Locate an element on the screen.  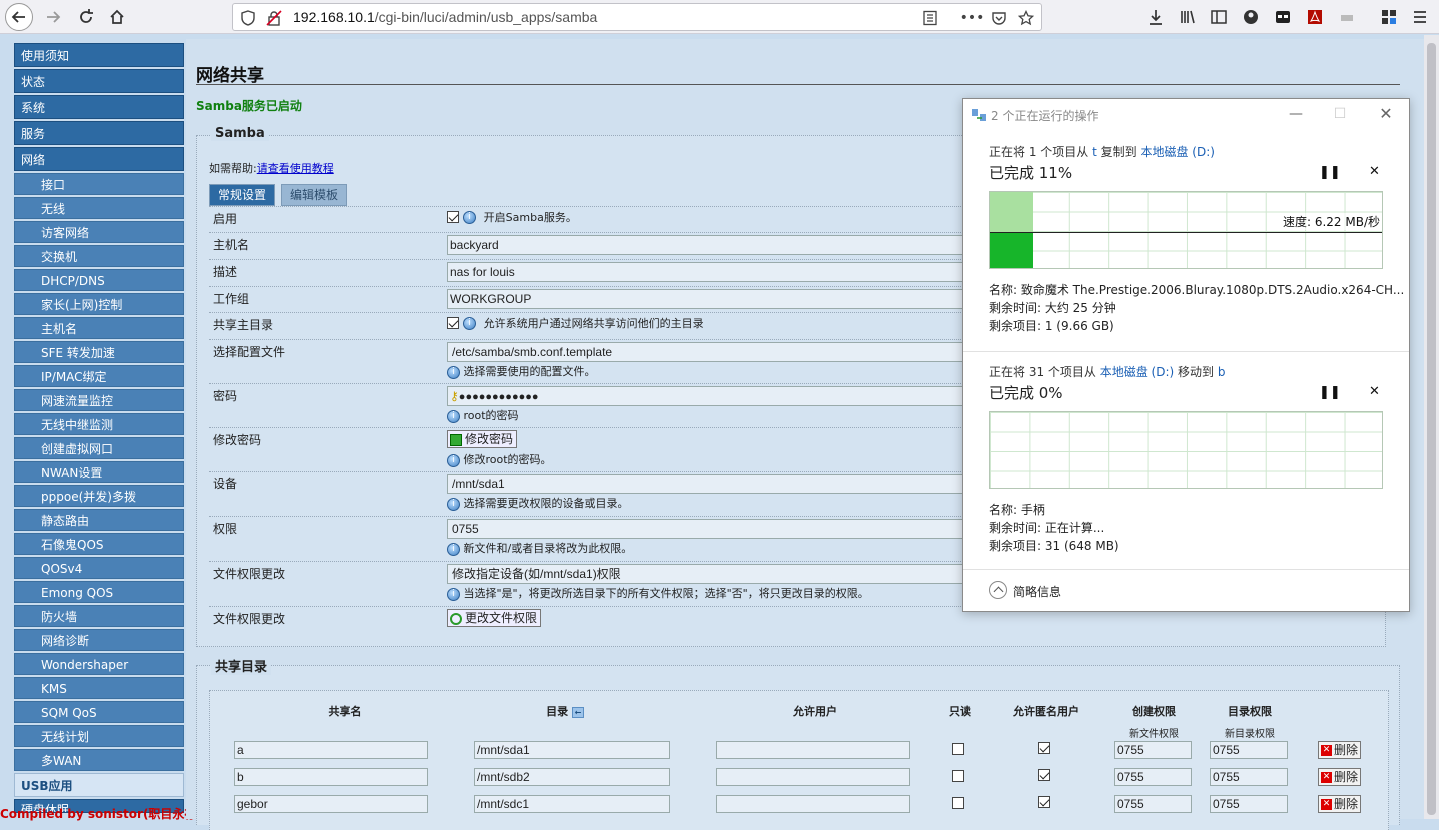
close-button: ✕ is located at coordinates (1386, 114).